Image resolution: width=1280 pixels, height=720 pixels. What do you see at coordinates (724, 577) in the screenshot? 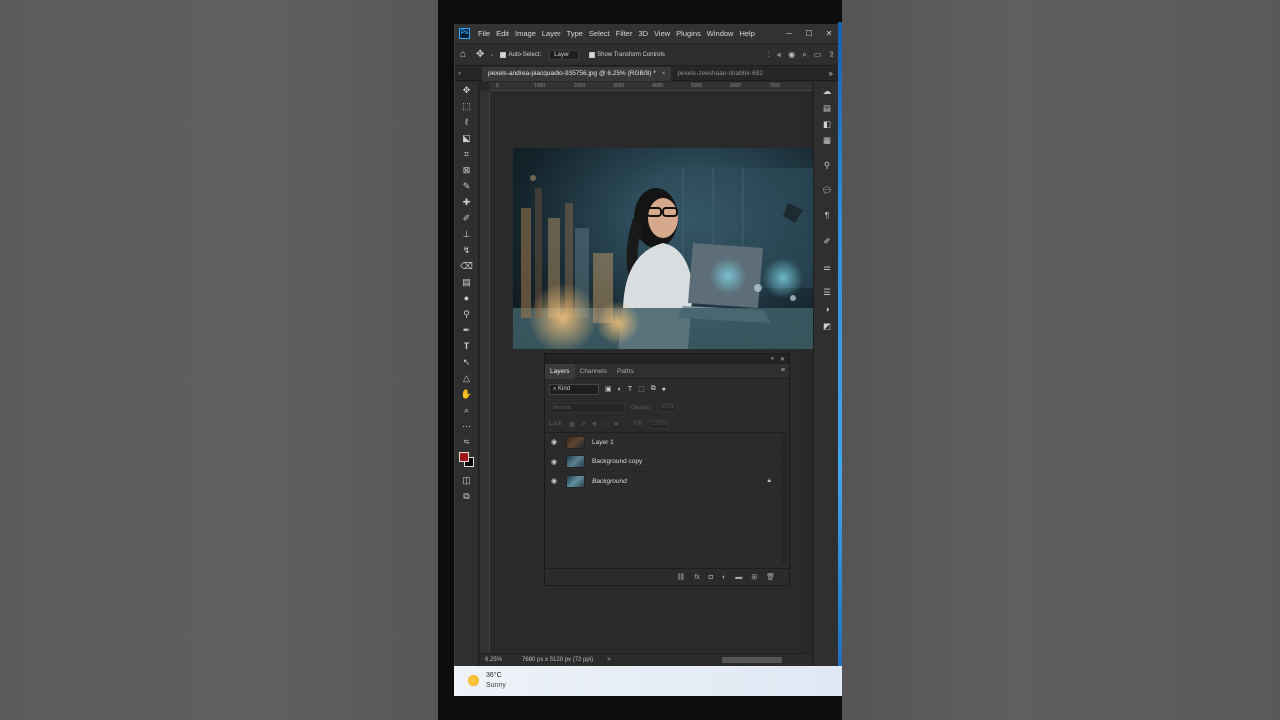
I see `adjustment-layer-icon: ◐` at bounding box center [724, 577].